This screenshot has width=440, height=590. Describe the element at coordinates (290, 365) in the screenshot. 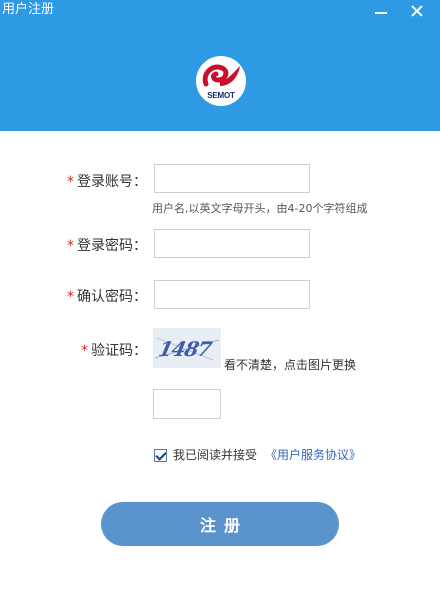

I see `captcha-hint: 看不清楚，点击图片更换` at that location.